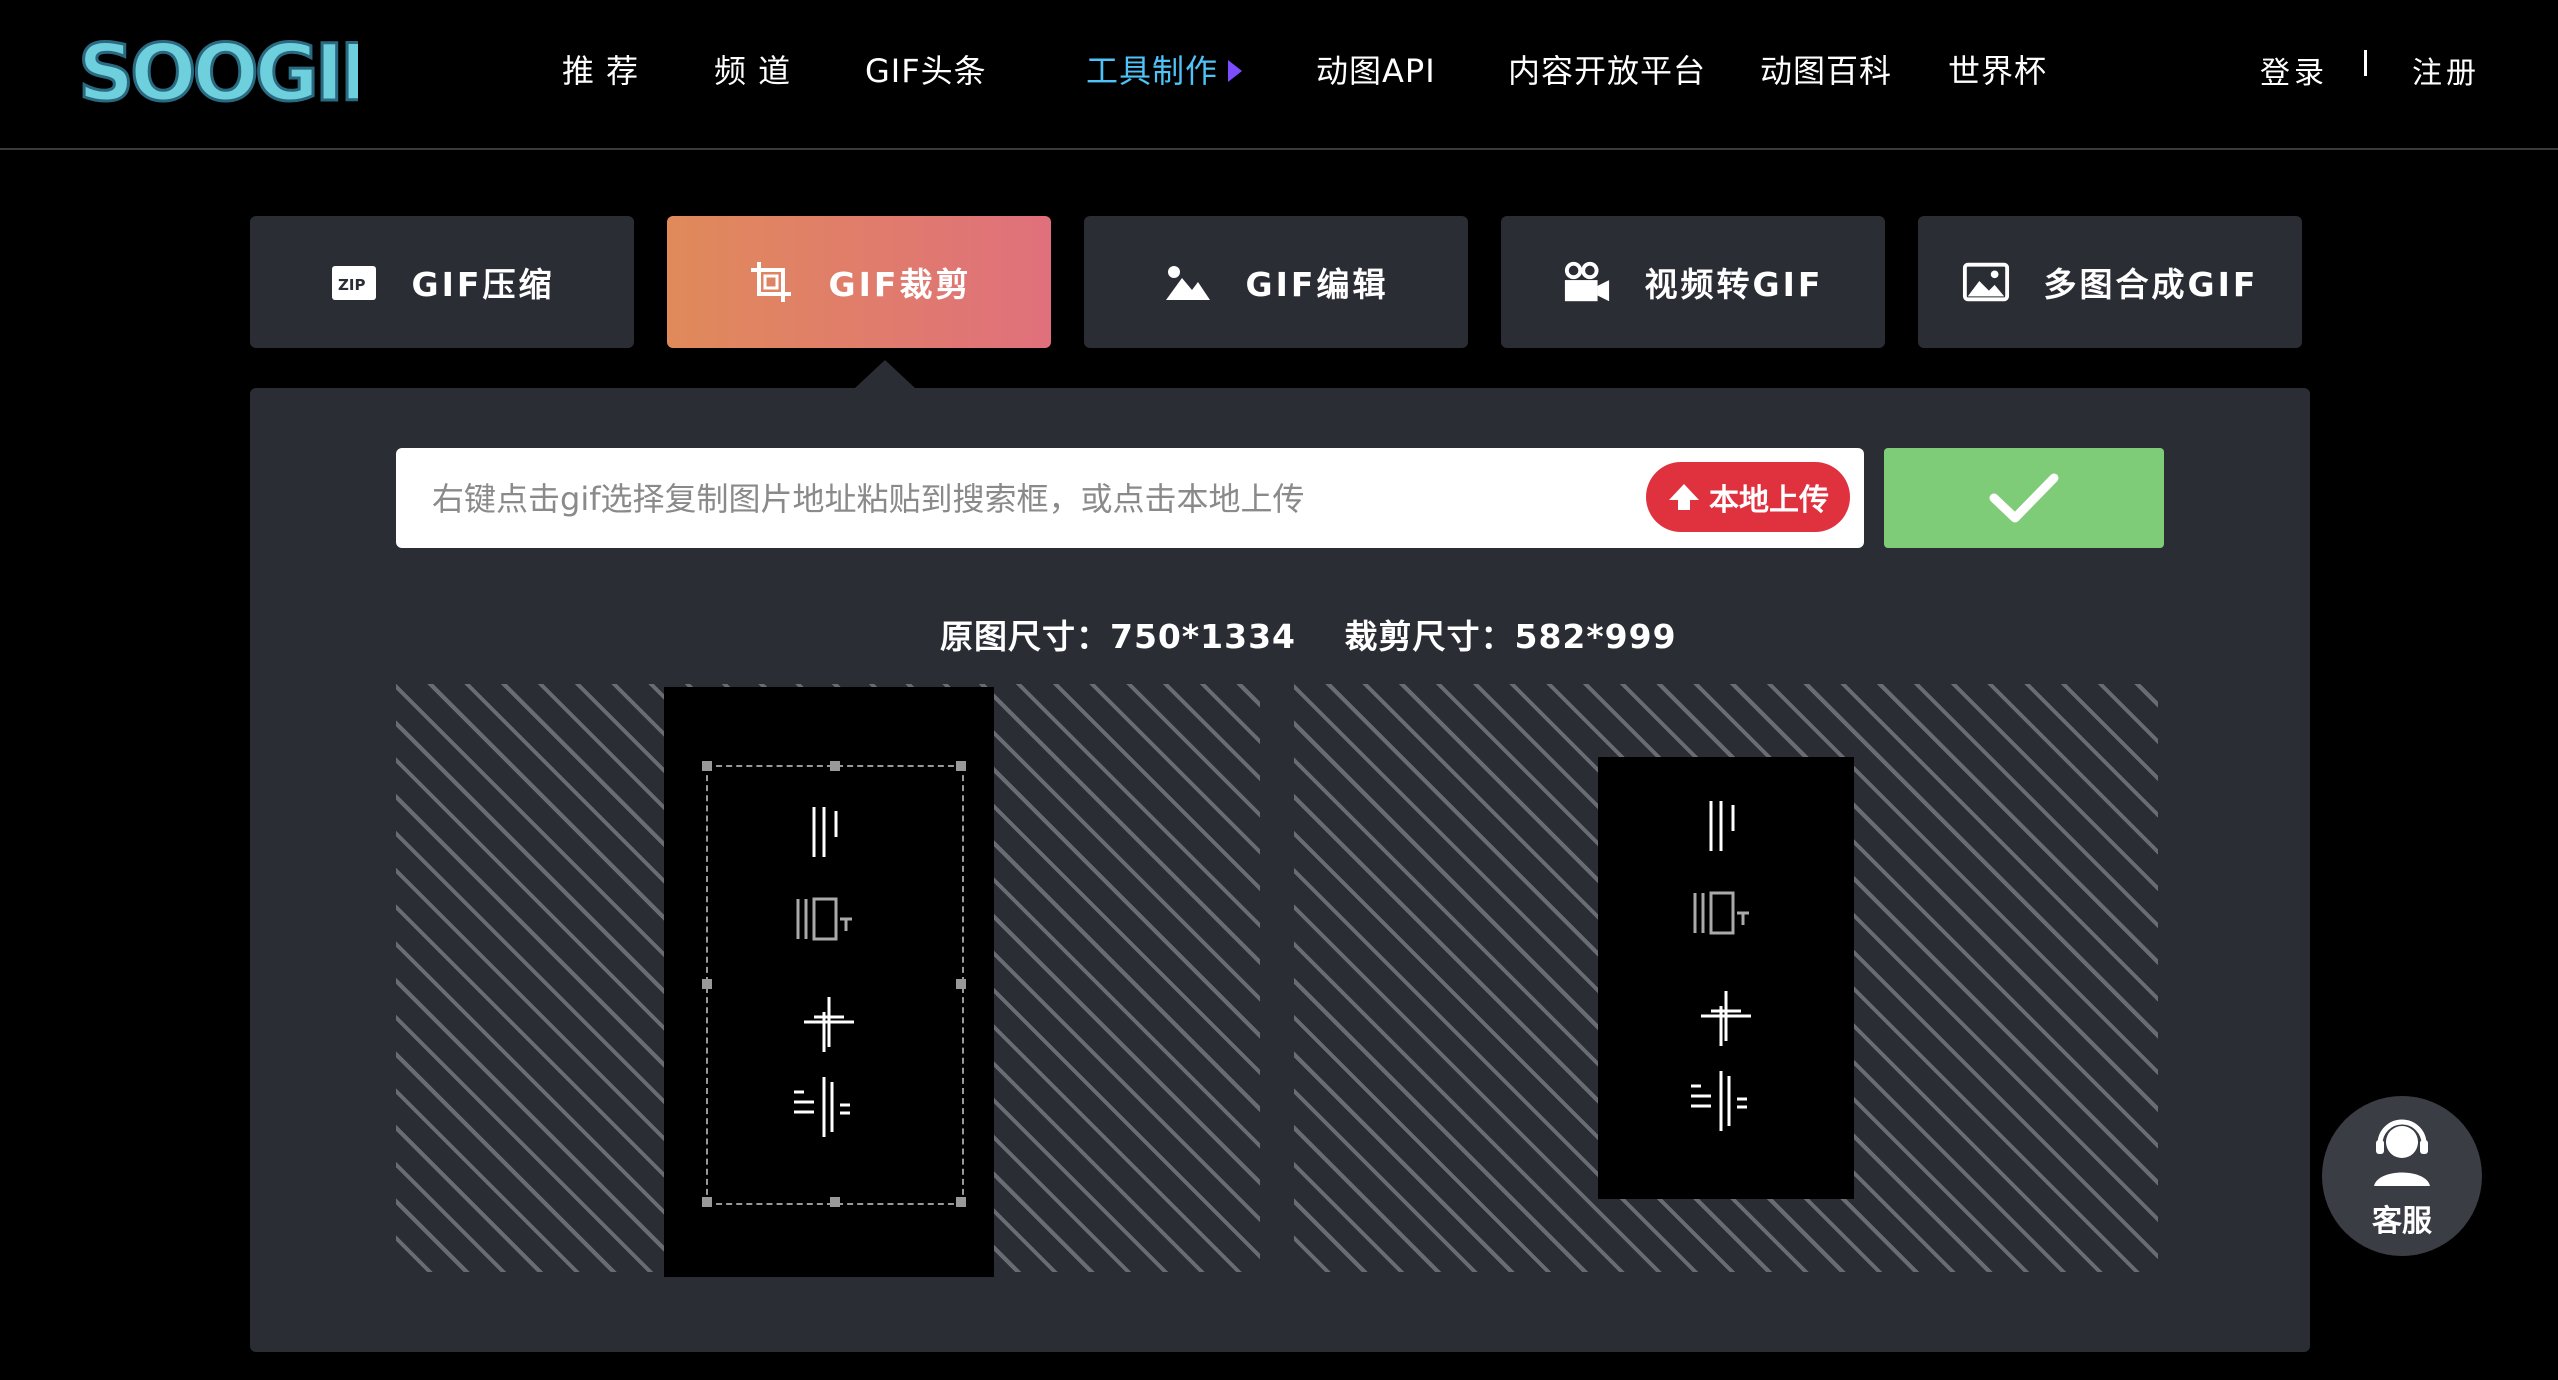 This screenshot has width=2558, height=1380. What do you see at coordinates (2294, 70) in the screenshot?
I see `login-link: 登录` at bounding box center [2294, 70].